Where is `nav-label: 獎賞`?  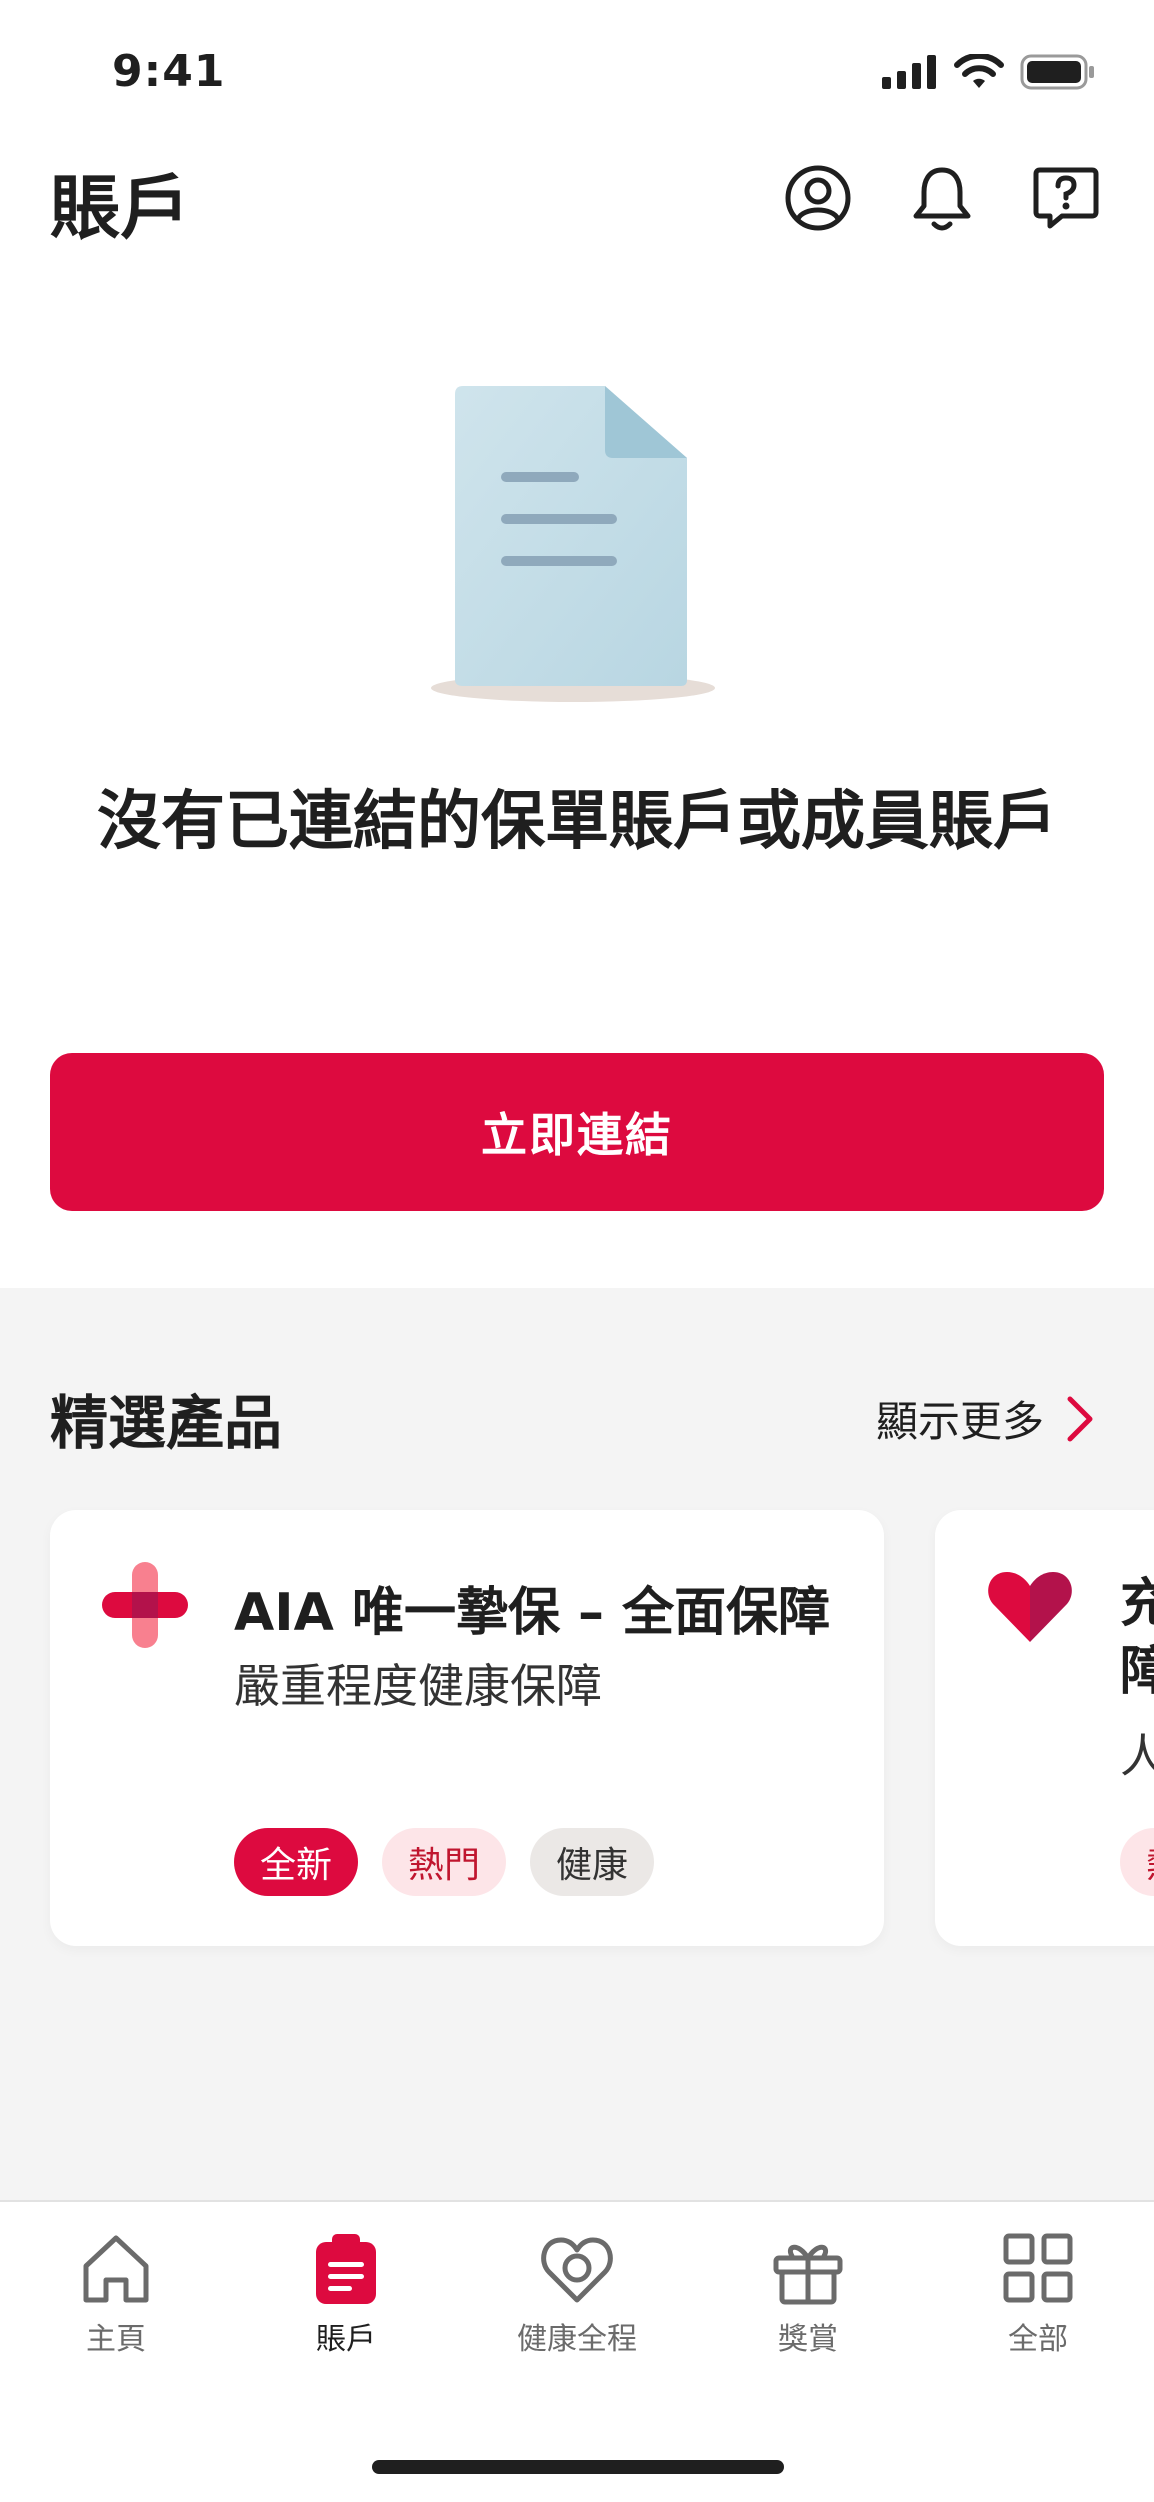 nav-label: 獎賞 is located at coordinates (808, 2339).